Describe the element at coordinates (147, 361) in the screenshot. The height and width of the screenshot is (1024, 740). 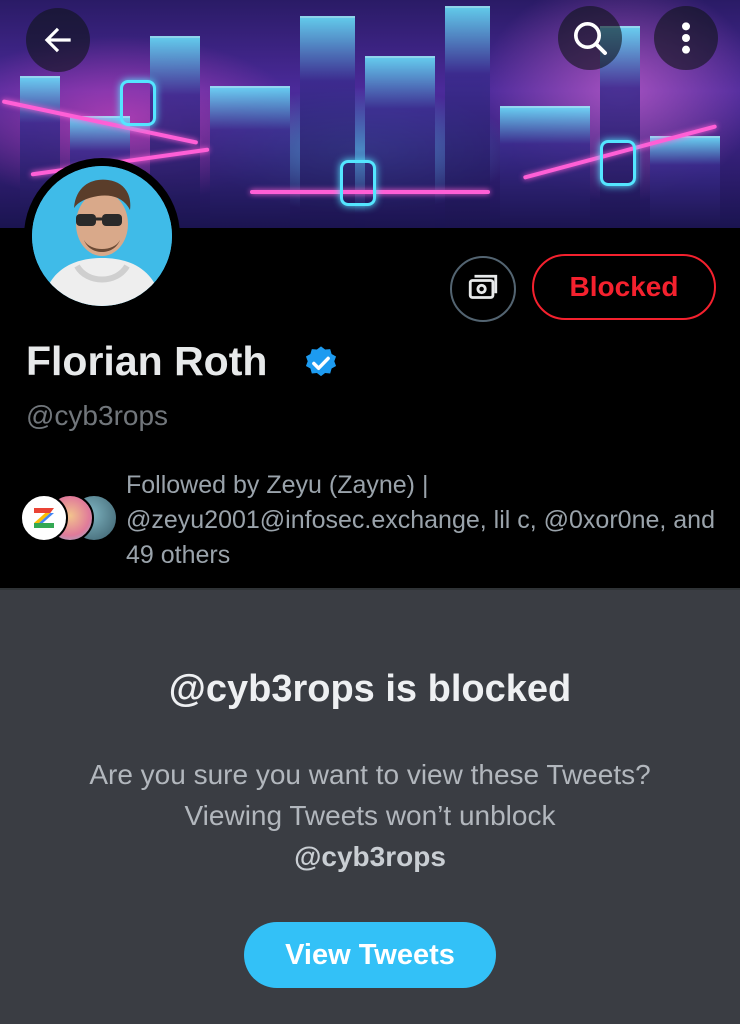
I see `profile-name: Florian Roth` at that location.